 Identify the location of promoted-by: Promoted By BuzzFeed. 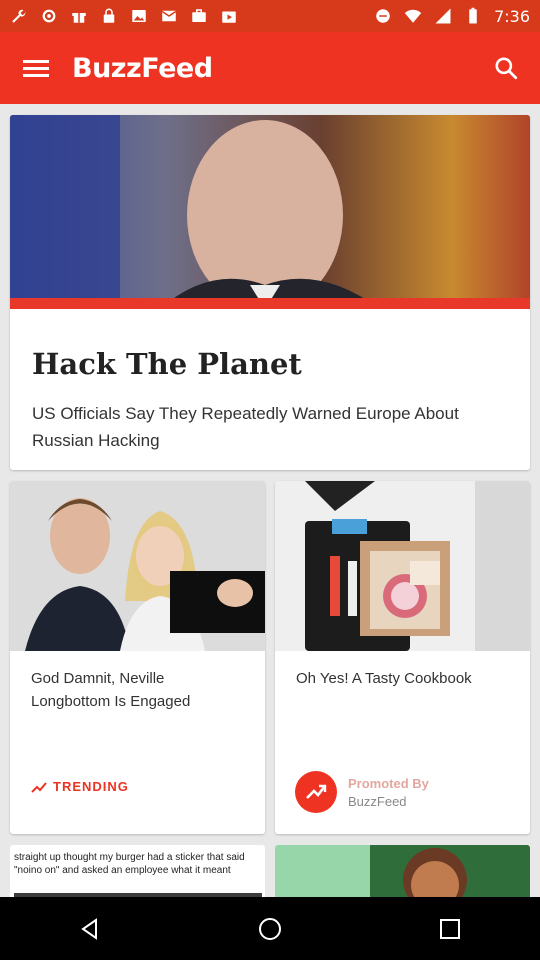
(362, 792).